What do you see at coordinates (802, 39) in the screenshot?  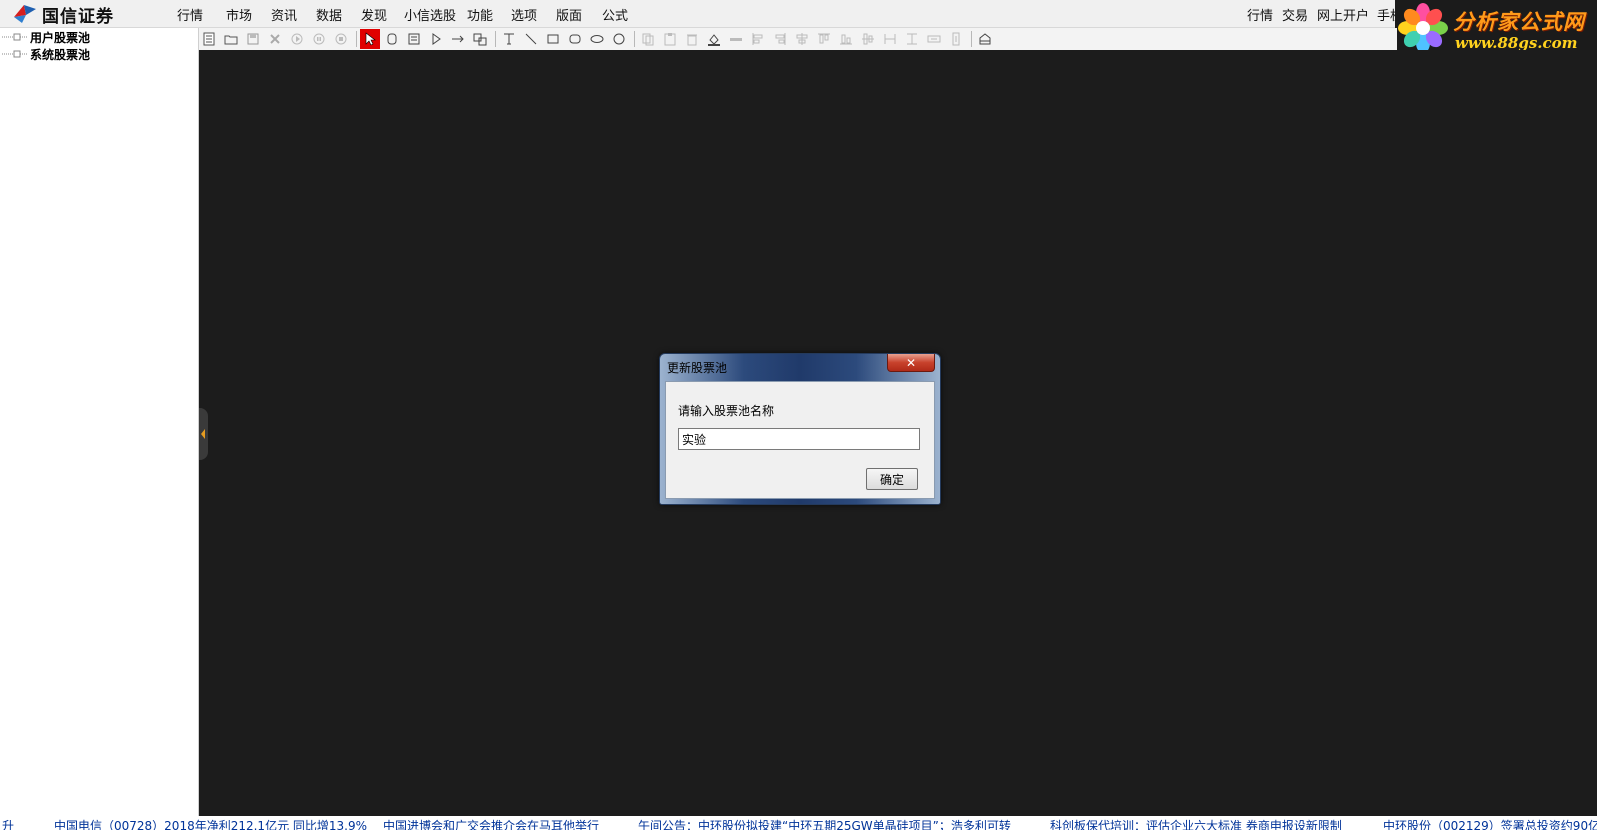 I see `align-center-icon` at bounding box center [802, 39].